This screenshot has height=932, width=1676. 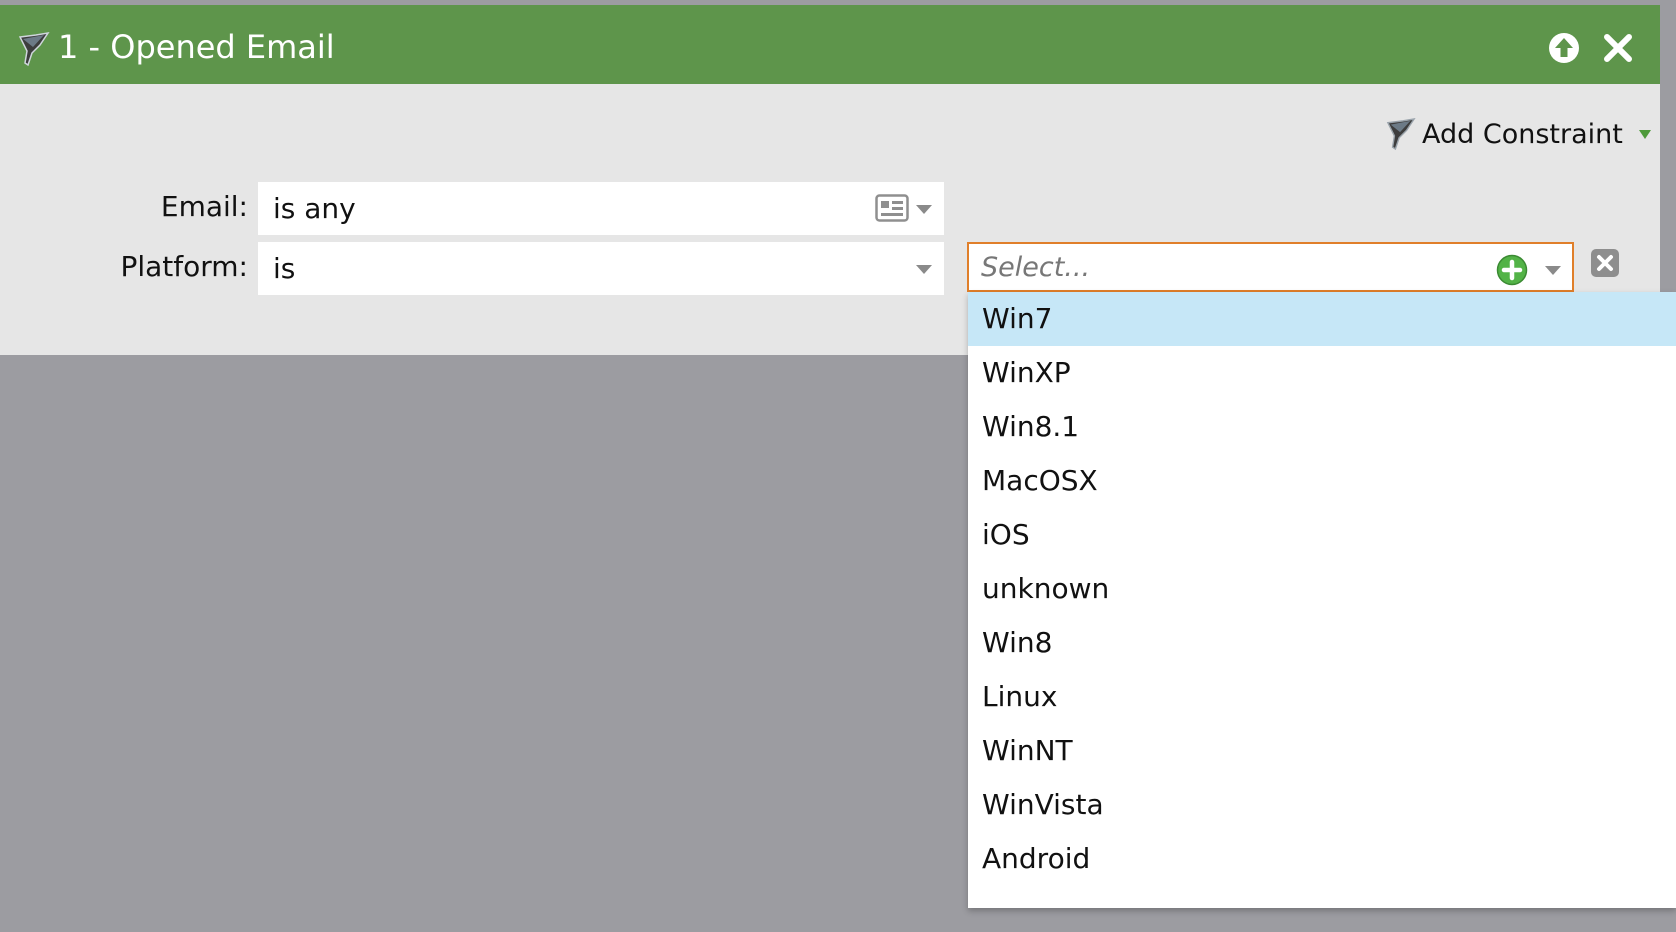 I want to click on email-operator-select: is any, so click(x=601, y=208).